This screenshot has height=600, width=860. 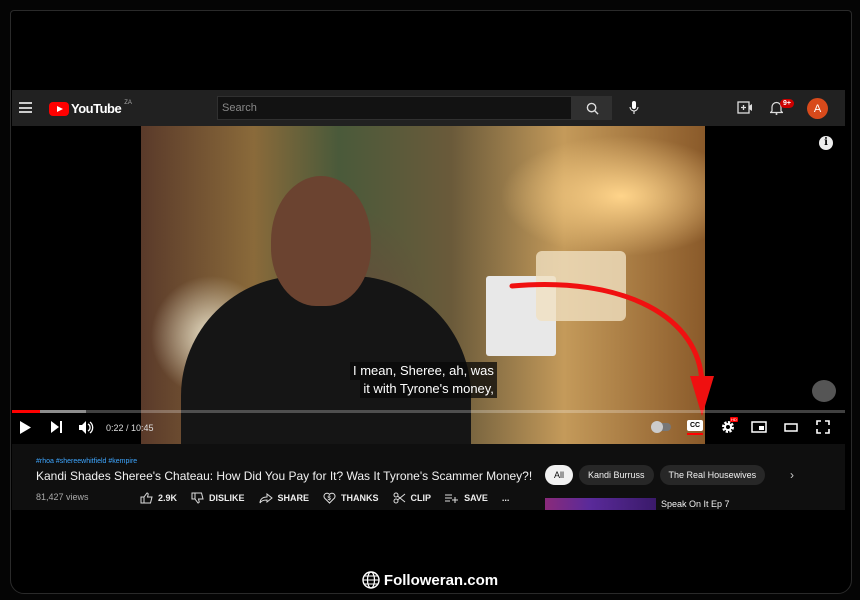 What do you see at coordinates (399, 498) in the screenshot?
I see `scissors-icon` at bounding box center [399, 498].